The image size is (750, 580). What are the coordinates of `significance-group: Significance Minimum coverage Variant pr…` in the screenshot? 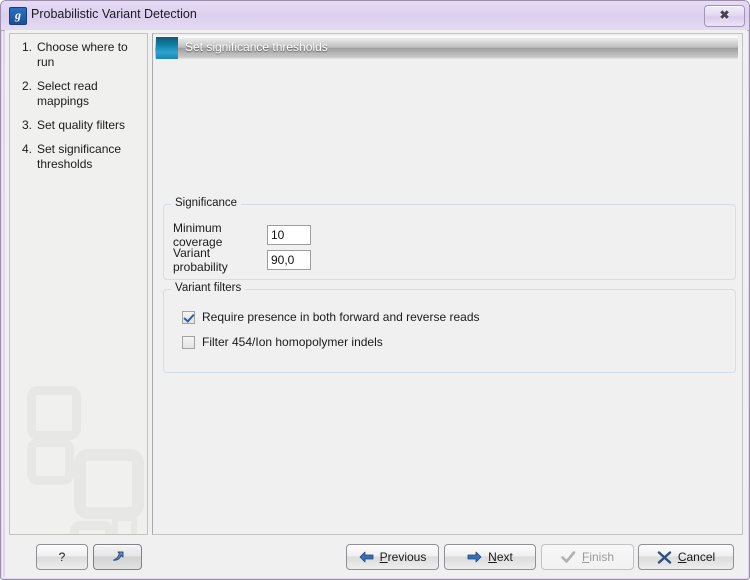 It's located at (449, 238).